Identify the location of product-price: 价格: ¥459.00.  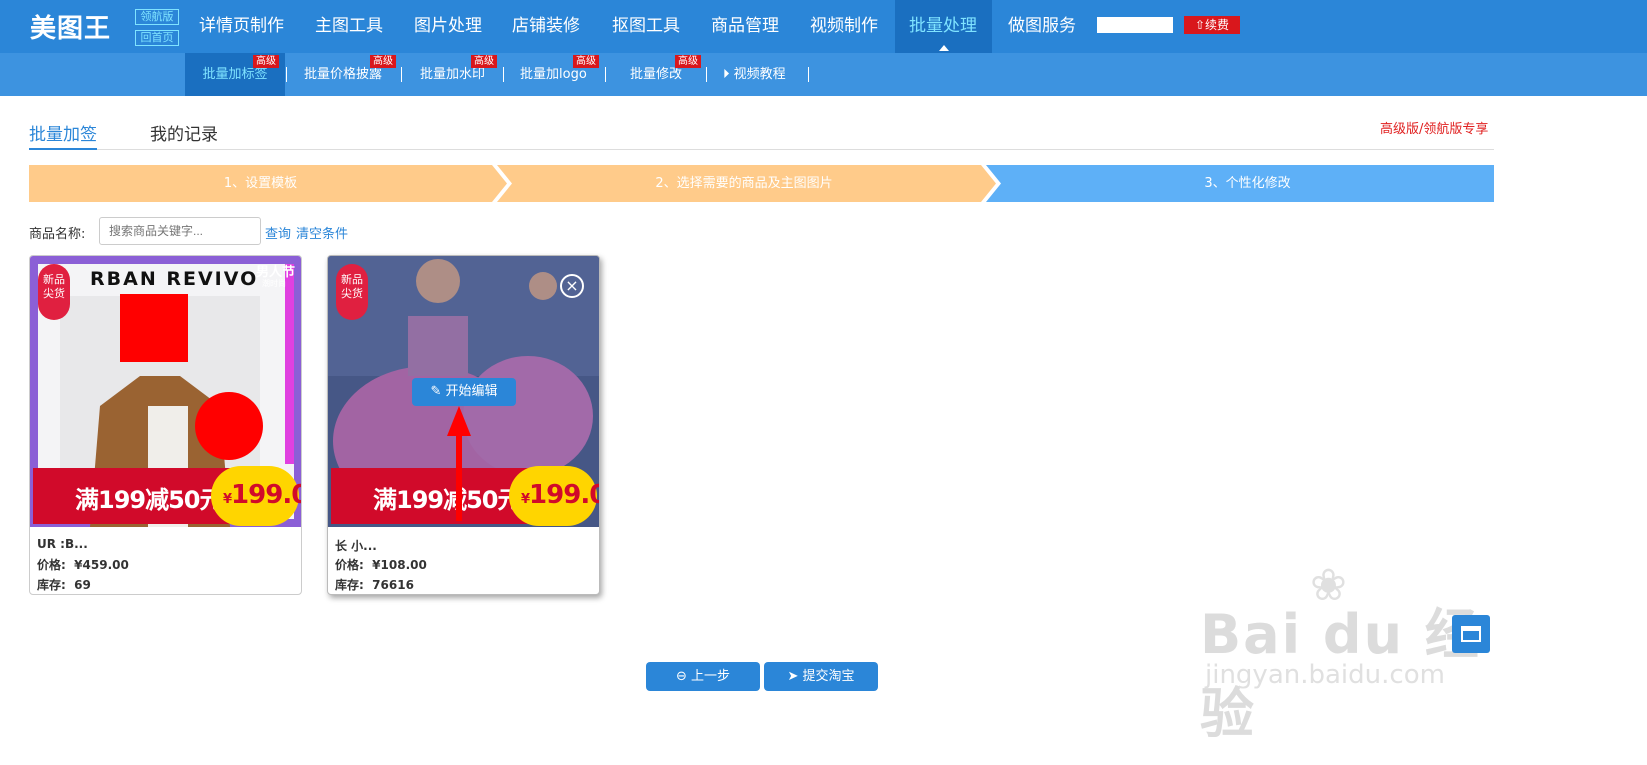
(83, 564).